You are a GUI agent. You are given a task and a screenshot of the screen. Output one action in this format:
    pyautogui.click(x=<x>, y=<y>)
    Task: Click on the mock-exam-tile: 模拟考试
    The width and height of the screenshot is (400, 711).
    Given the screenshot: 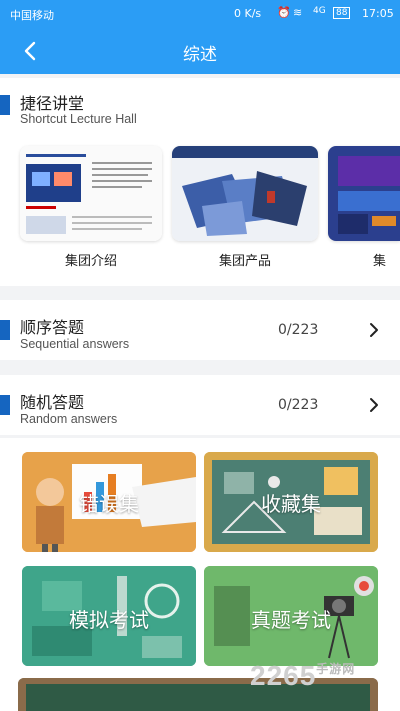 What is the action you would take?
    pyautogui.click(x=109, y=616)
    